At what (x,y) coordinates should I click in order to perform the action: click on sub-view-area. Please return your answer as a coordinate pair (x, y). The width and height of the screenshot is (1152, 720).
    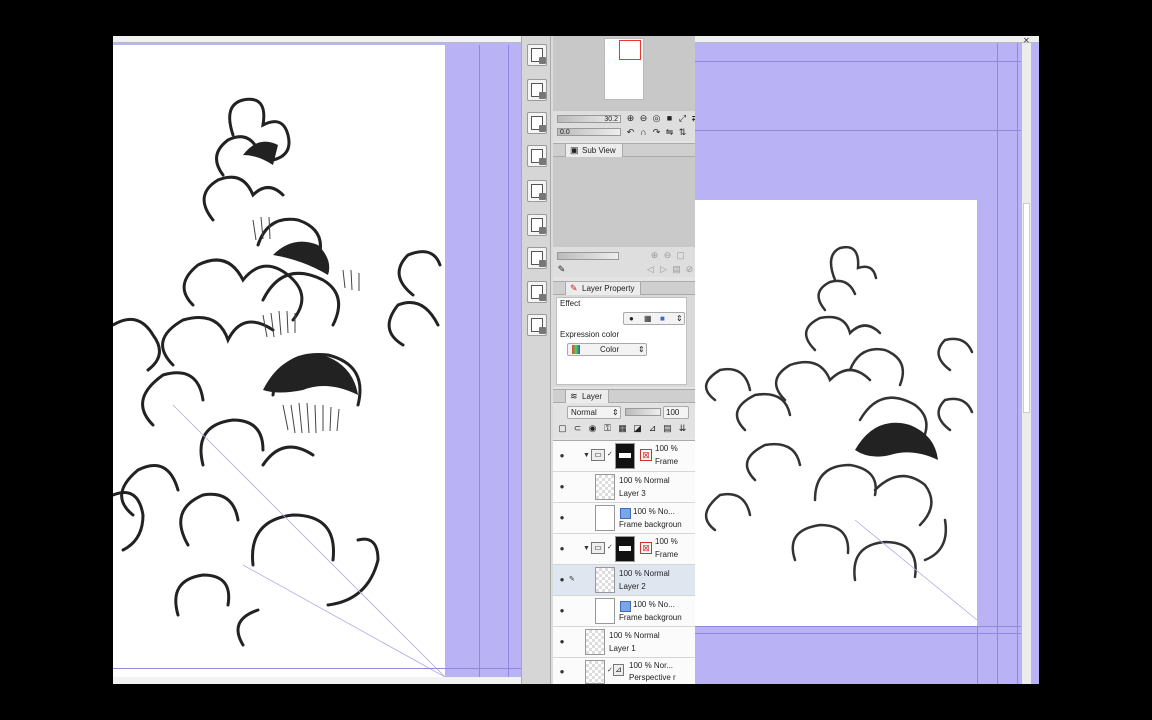
    Looking at the image, I should click on (624, 202).